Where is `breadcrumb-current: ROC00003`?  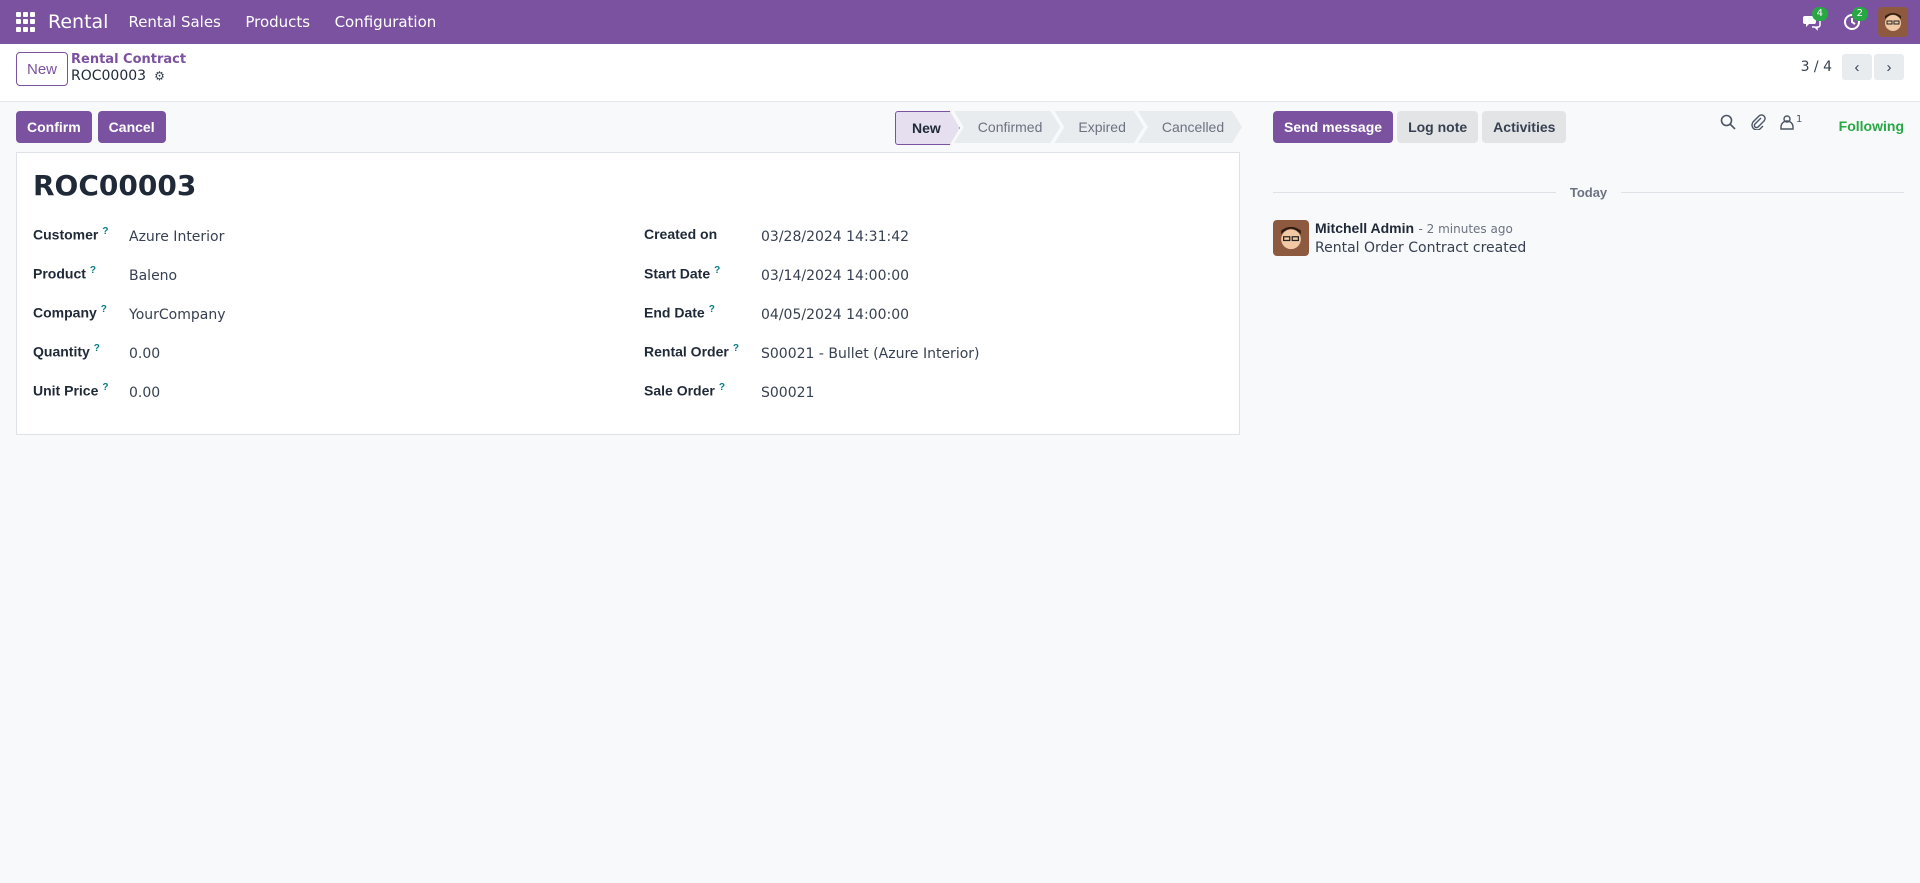
breadcrumb-current: ROC00003 is located at coordinates (109, 76).